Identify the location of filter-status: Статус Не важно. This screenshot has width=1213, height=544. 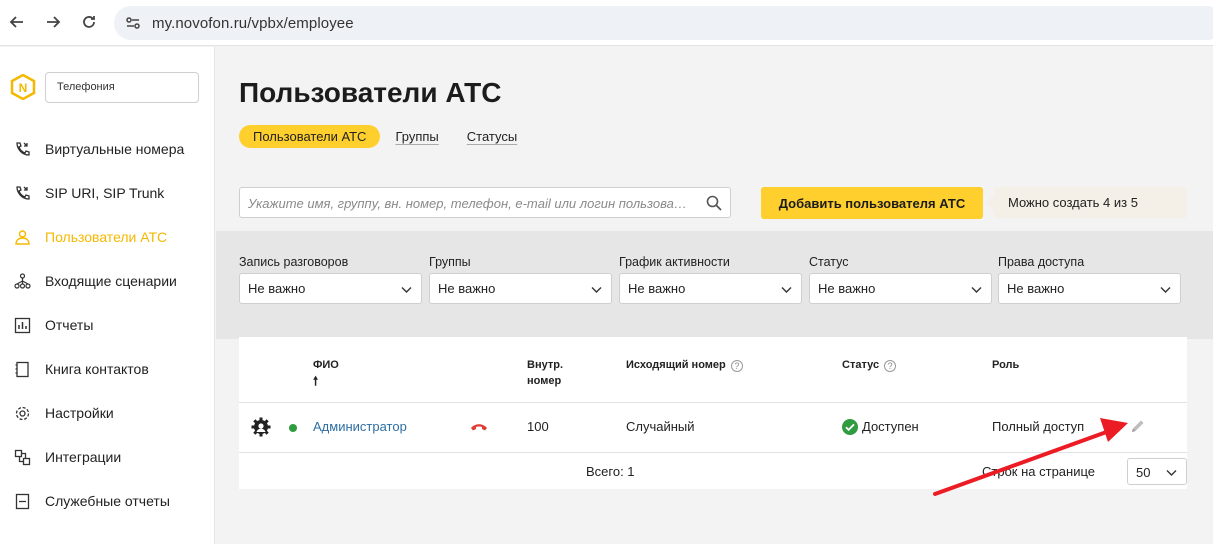
(900, 279).